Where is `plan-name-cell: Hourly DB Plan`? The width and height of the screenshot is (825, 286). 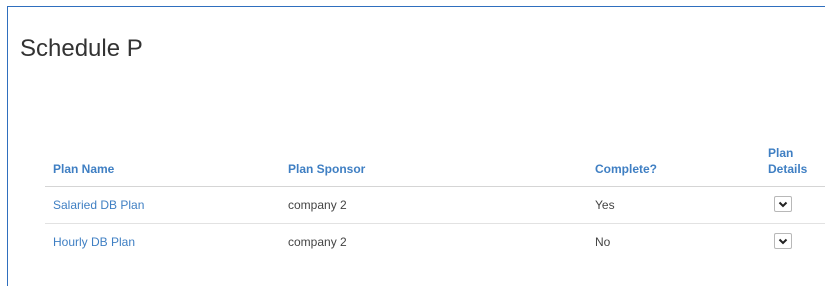
plan-name-cell: Hourly DB Plan is located at coordinates (162, 242).